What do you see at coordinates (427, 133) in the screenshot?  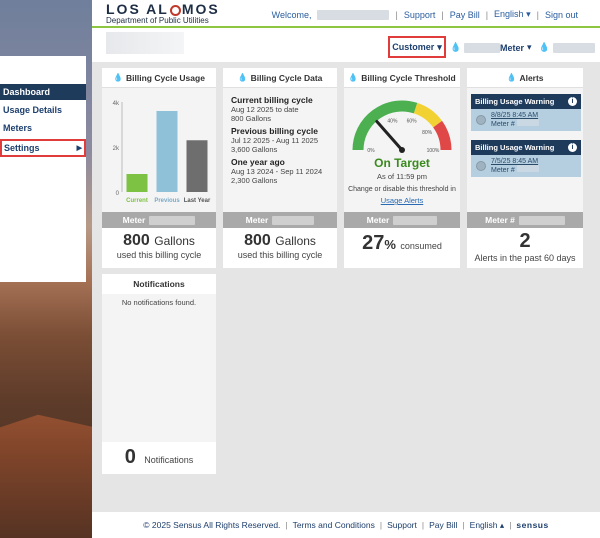 I see `gauge-tick-label: 80%` at bounding box center [427, 133].